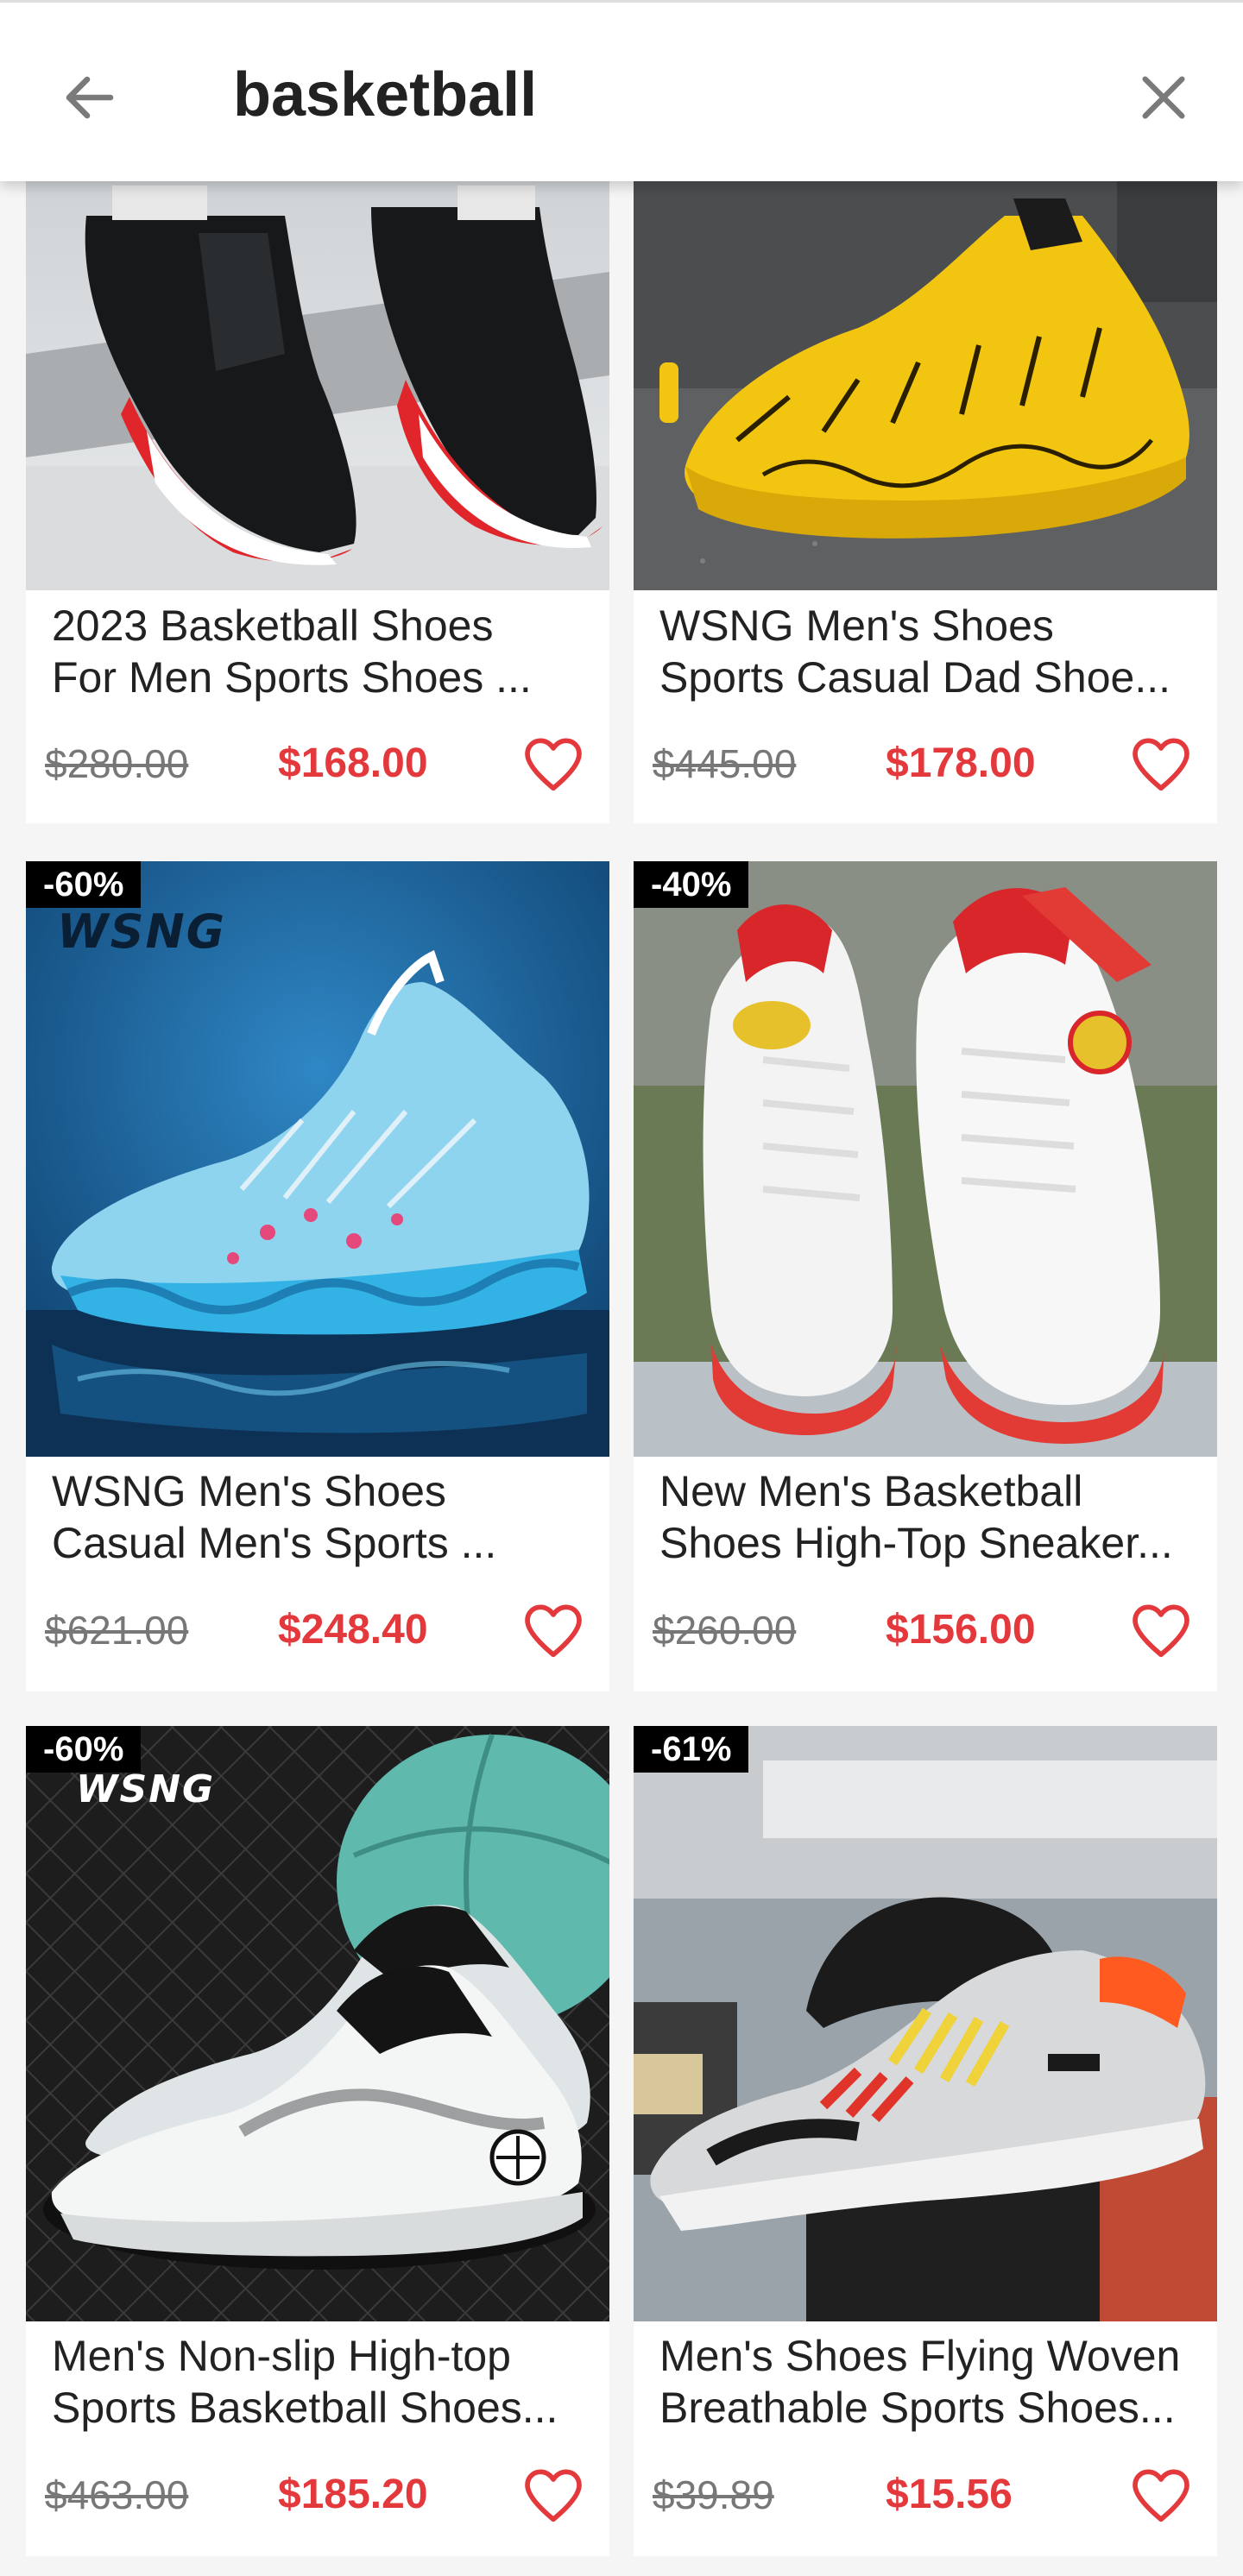 This screenshot has width=1243, height=2576. What do you see at coordinates (656, 94) in the screenshot?
I see `search-input` at bounding box center [656, 94].